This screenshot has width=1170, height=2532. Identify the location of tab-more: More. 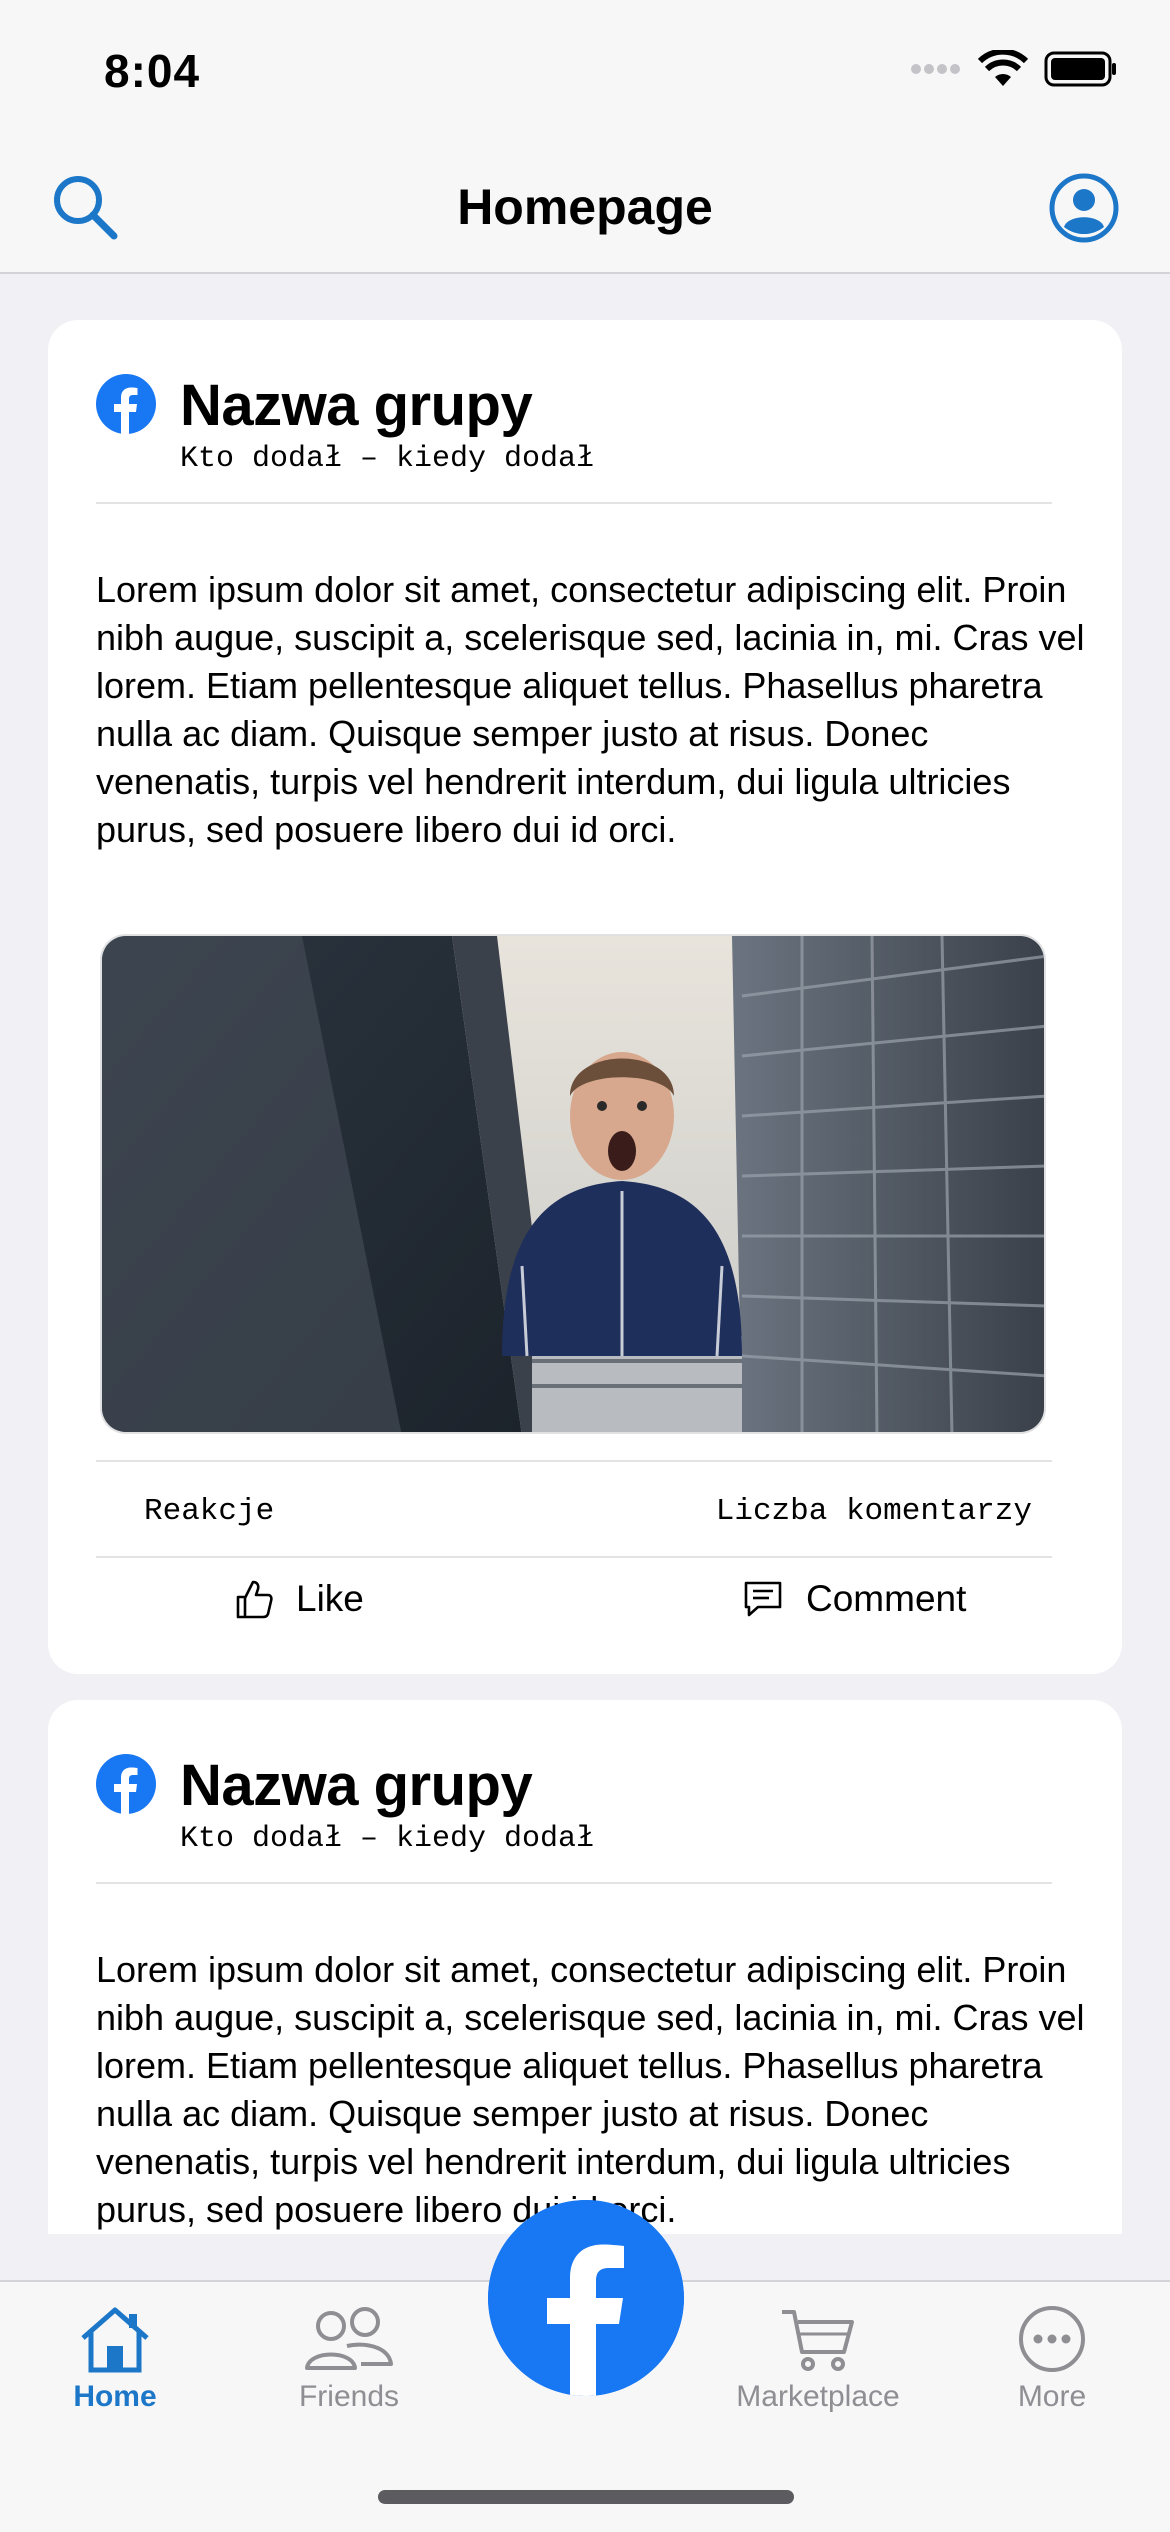
(1052, 2359).